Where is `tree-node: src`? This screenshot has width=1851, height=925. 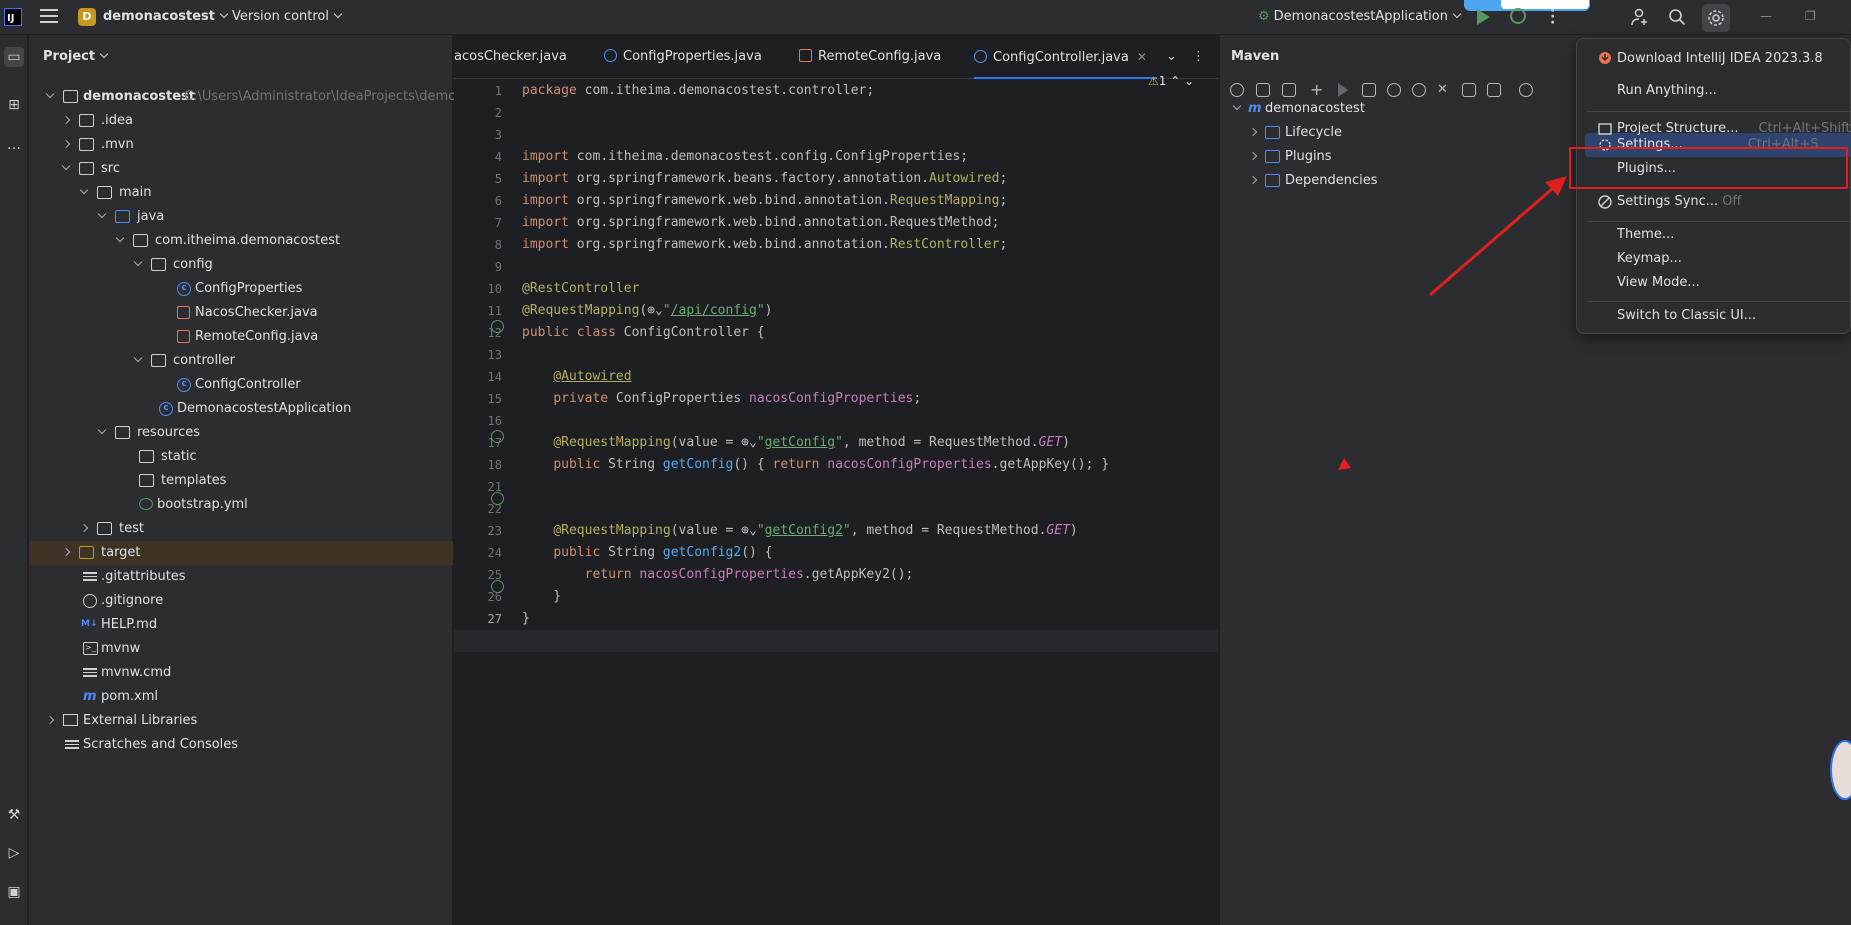
tree-node: src is located at coordinates (241, 169).